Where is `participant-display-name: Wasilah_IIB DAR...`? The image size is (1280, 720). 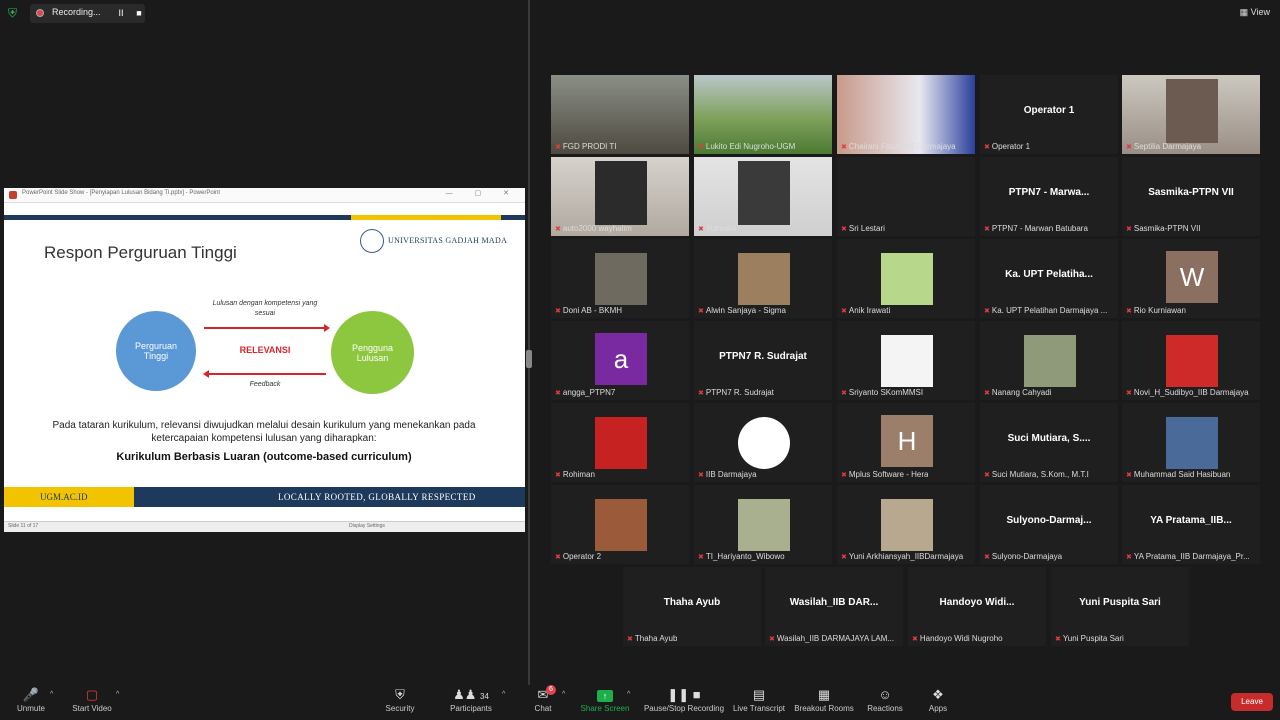
participant-display-name: Wasilah_IIB DAR... is located at coordinates (834, 602).